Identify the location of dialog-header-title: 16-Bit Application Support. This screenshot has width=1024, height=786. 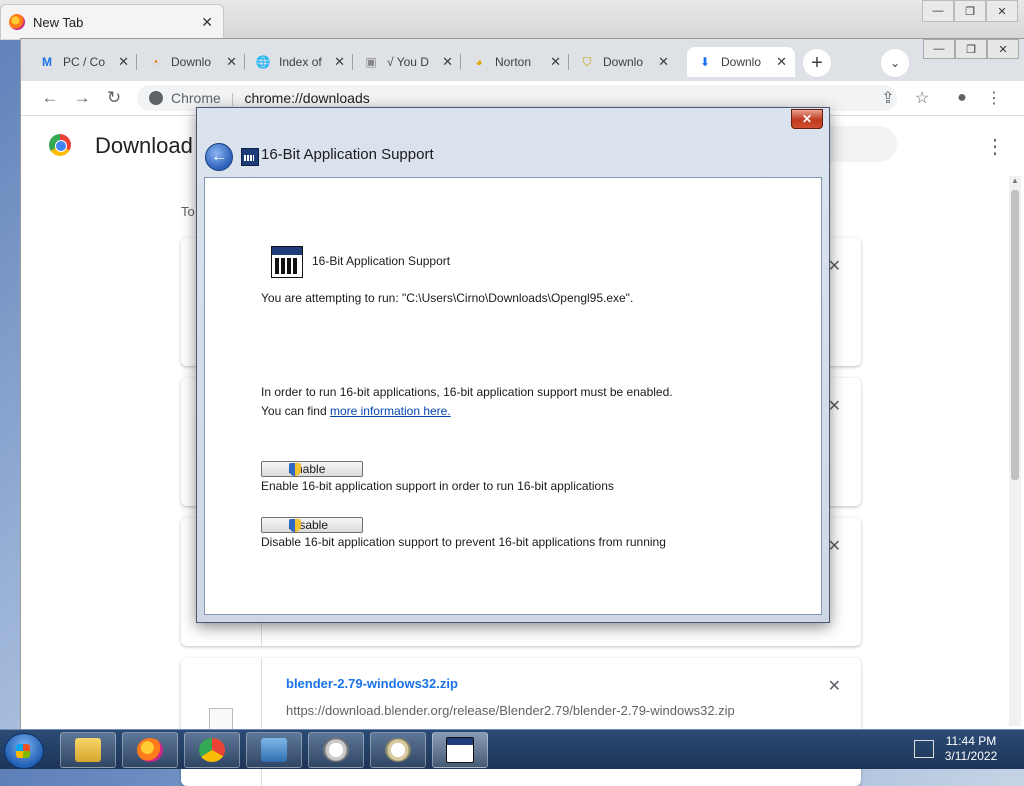
(347, 154).